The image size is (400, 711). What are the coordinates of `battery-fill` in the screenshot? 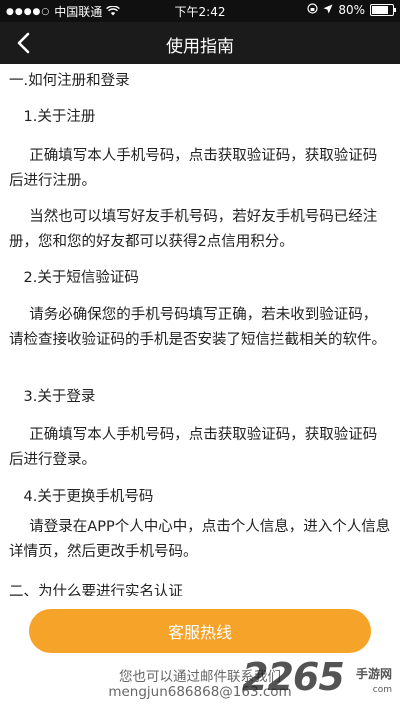 It's located at (380, 10).